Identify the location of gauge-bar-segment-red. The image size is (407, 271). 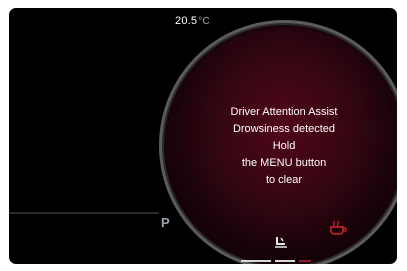
(305, 261).